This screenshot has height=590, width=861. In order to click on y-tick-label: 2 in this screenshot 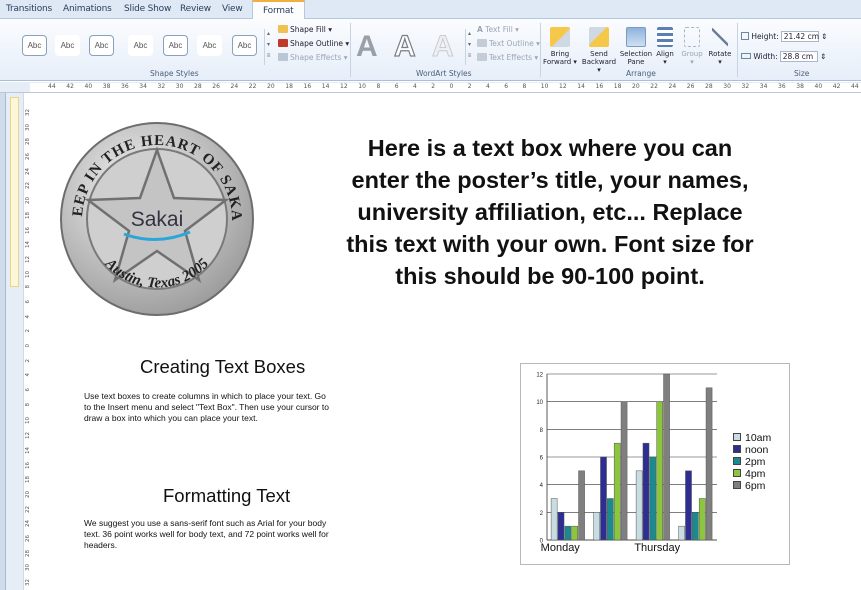, I will do `click(542, 514)`.